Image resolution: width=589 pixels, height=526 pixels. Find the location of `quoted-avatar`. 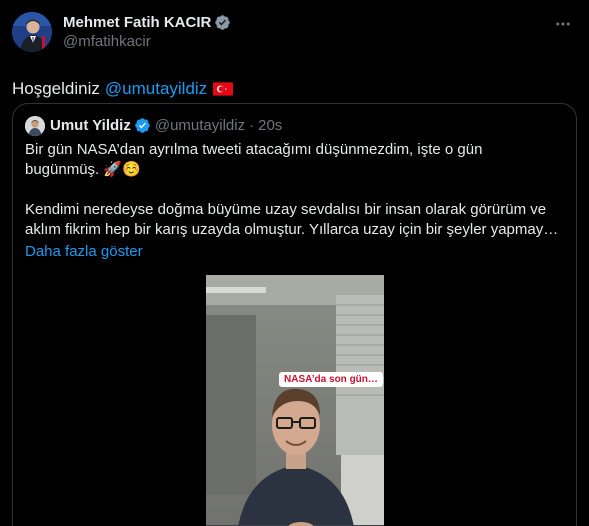

quoted-avatar is located at coordinates (35, 125).